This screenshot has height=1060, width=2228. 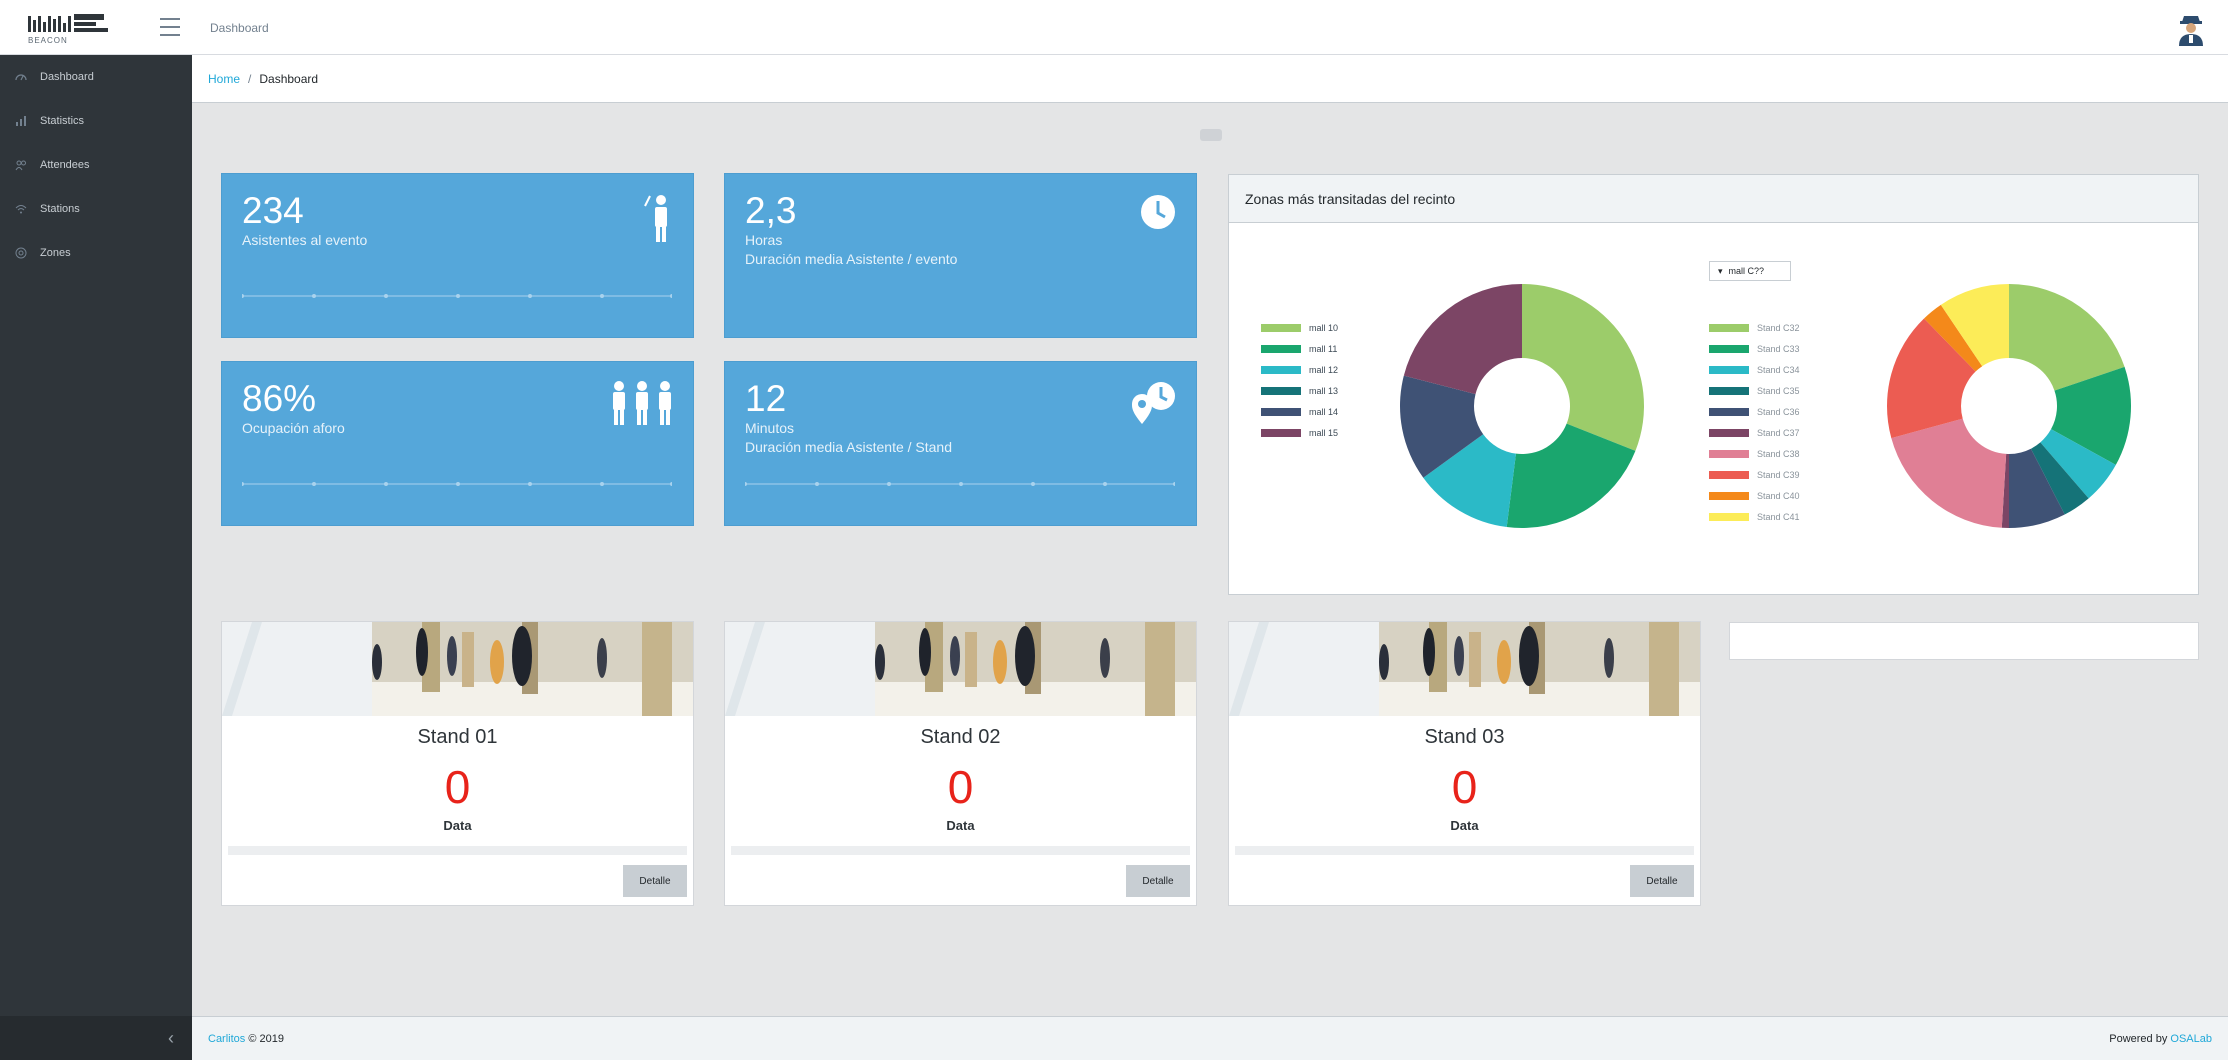 I want to click on sidebar-item-label: Zones, so click(x=55, y=253).